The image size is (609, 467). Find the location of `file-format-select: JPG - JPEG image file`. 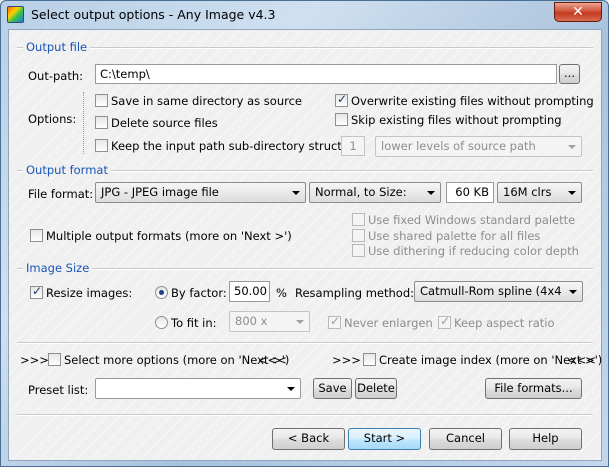

file-format-select: JPG - JPEG image file is located at coordinates (200, 192).